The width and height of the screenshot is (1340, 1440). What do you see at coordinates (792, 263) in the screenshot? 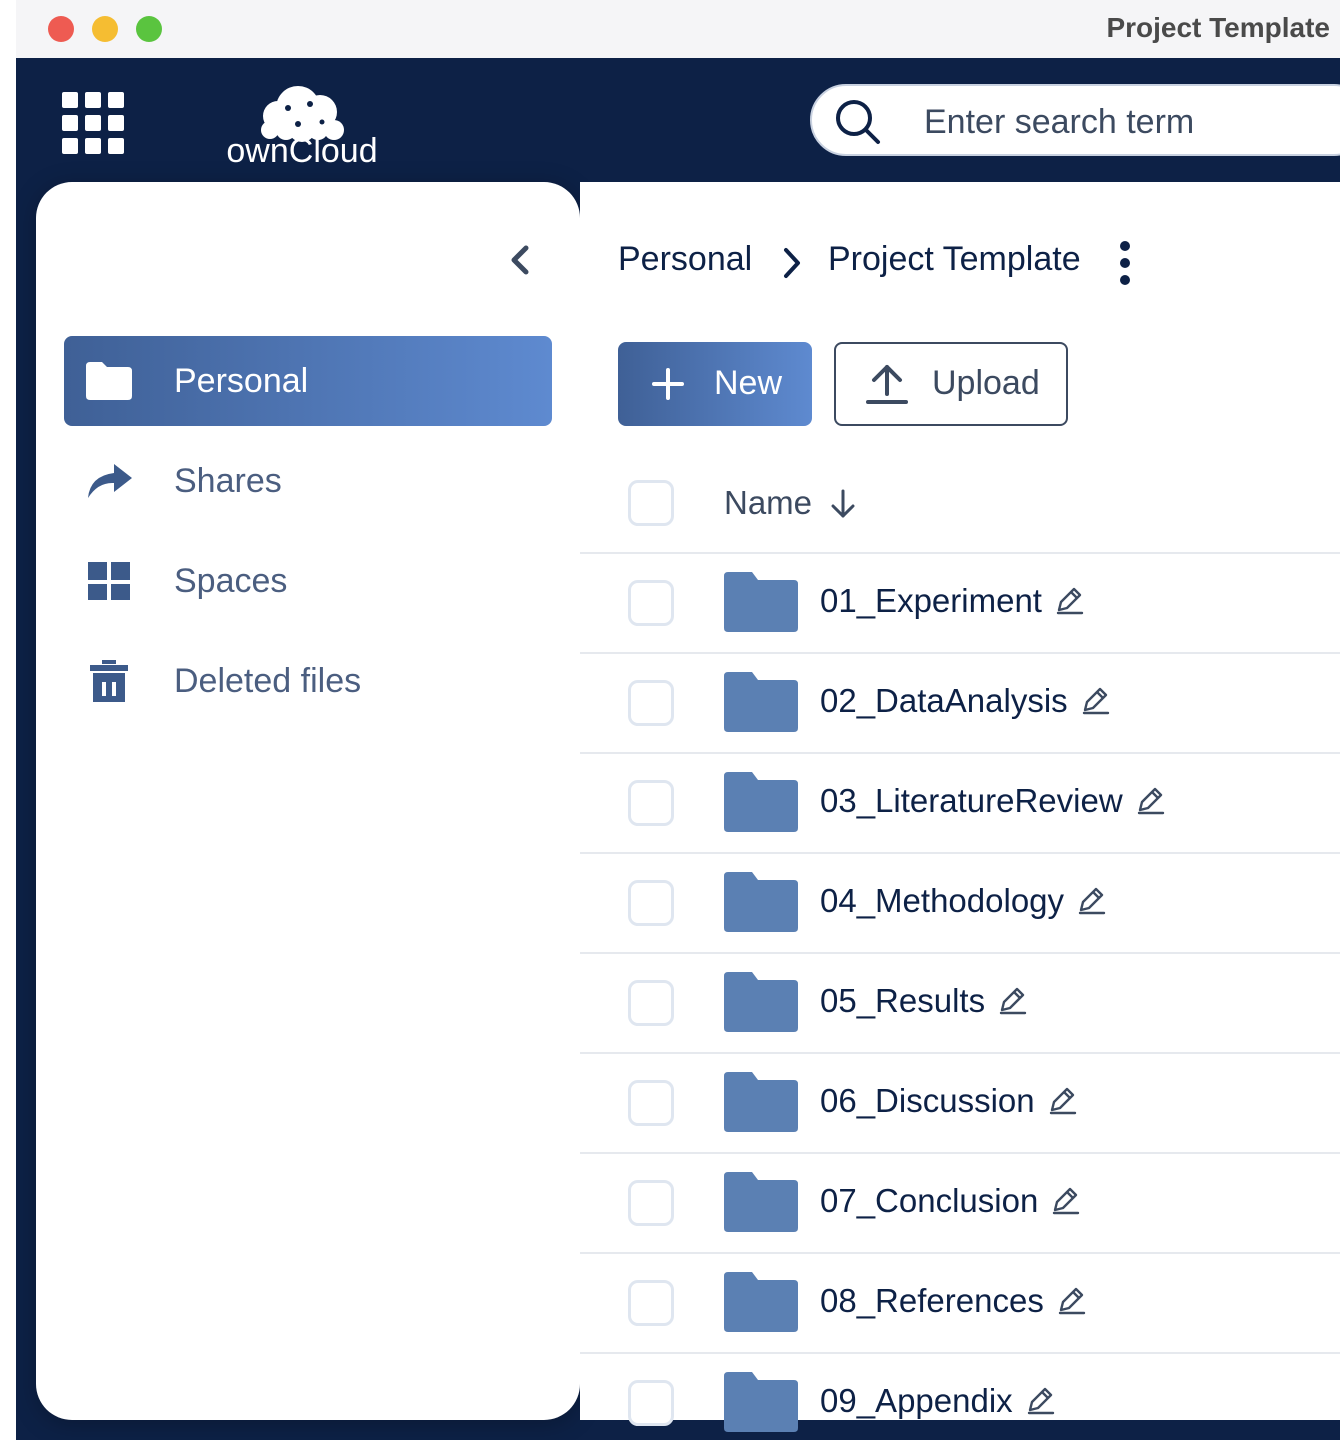
I see `chevron-right-icon` at bounding box center [792, 263].